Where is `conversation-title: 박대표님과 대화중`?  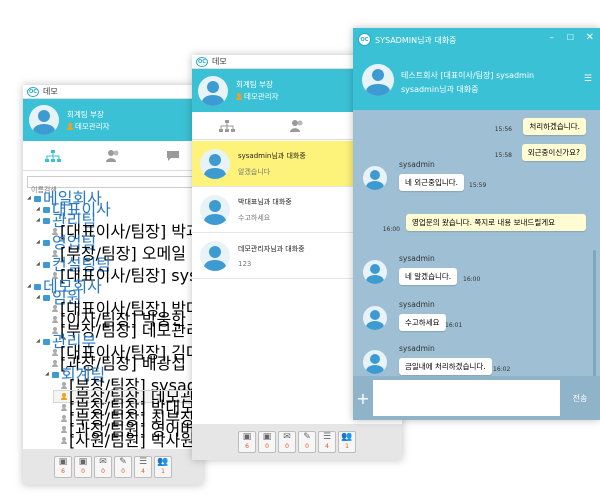
conversation-title: 박대표님과 대화중 is located at coordinates (265, 201).